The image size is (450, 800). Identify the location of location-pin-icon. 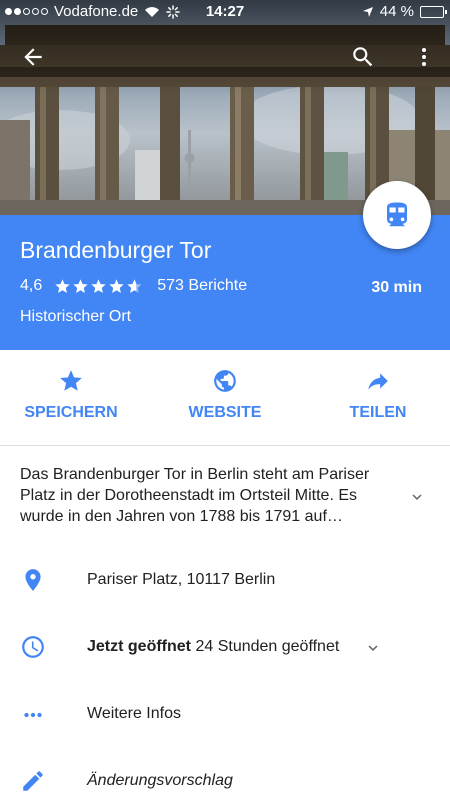
(33, 580).